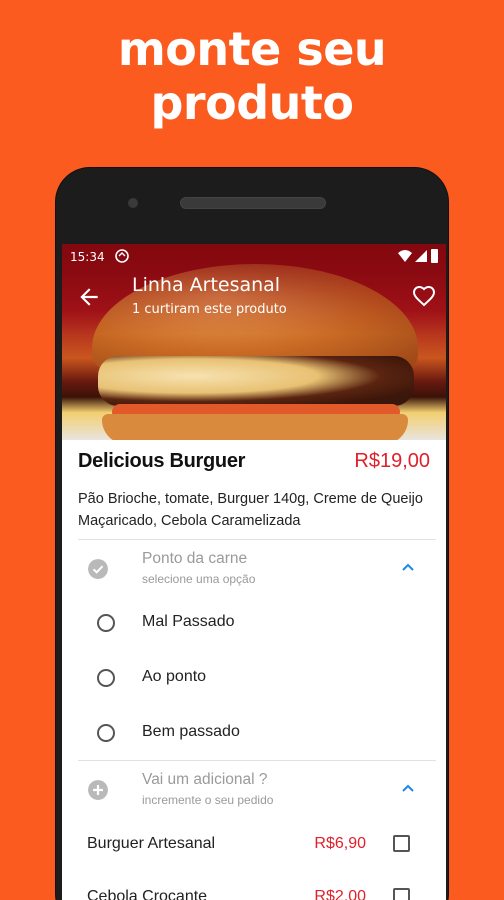 The image size is (504, 900). I want to click on status-time: 15:34, so click(87, 257).